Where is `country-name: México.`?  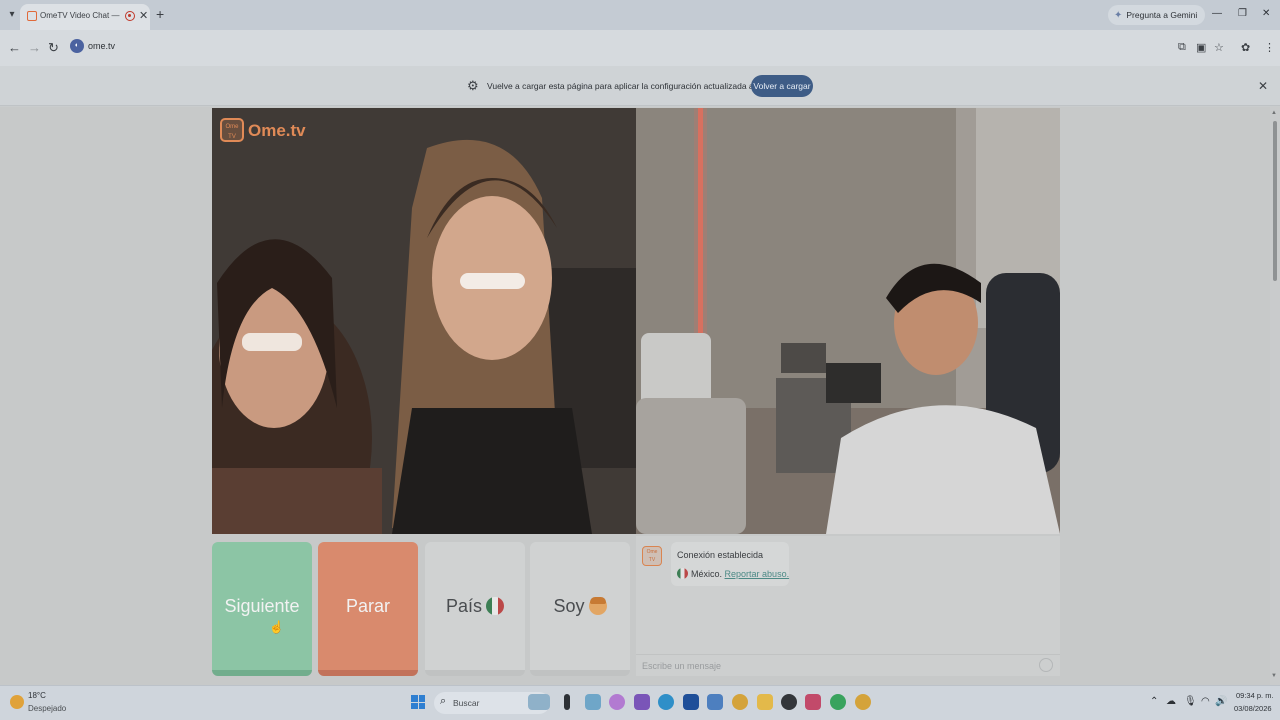 country-name: México. is located at coordinates (707, 574).